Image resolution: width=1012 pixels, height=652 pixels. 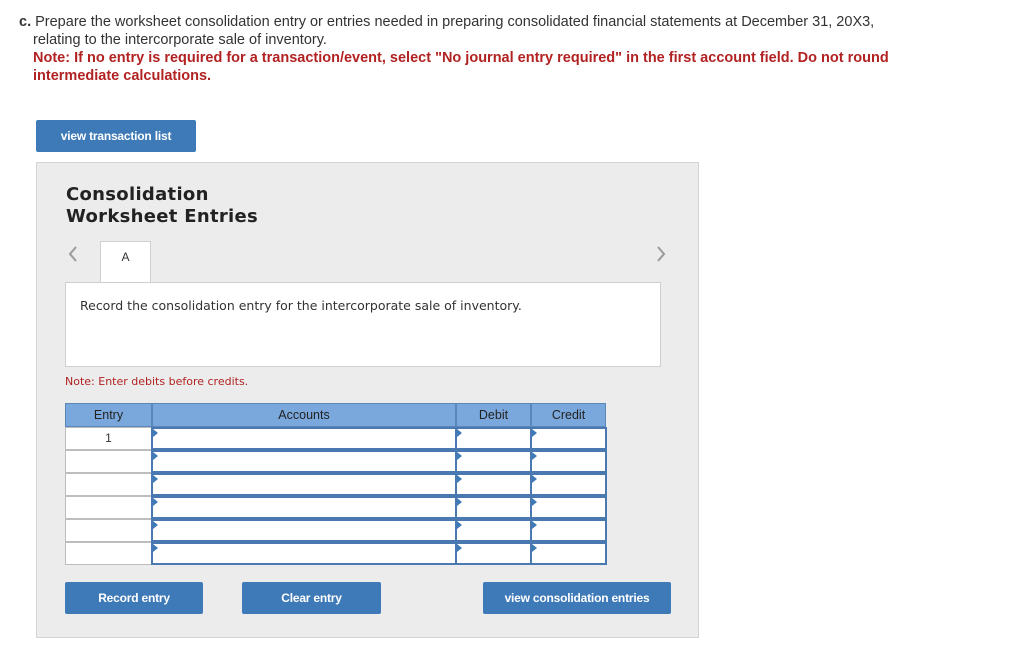 I want to click on question-note-line2: intermediate calculations., so click(x=122, y=76).